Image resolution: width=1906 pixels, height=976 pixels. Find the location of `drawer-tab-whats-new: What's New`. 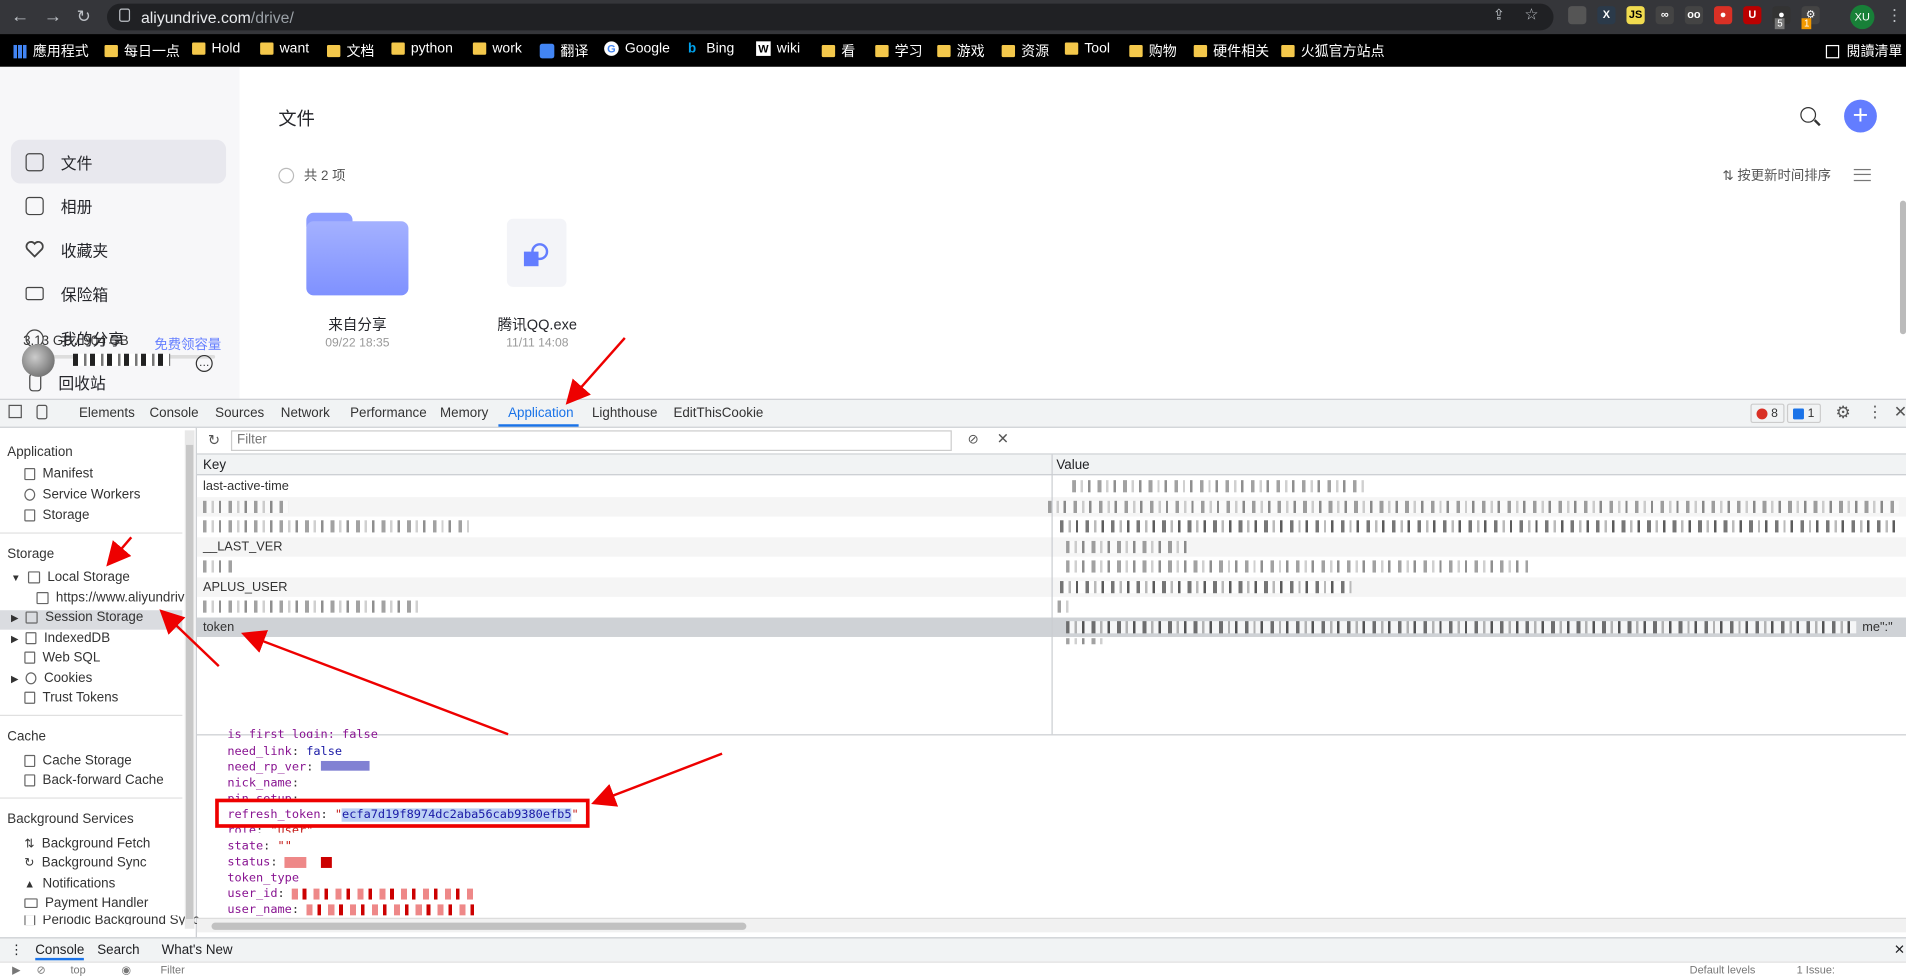

drawer-tab-whats-new: What's New is located at coordinates (197, 950).